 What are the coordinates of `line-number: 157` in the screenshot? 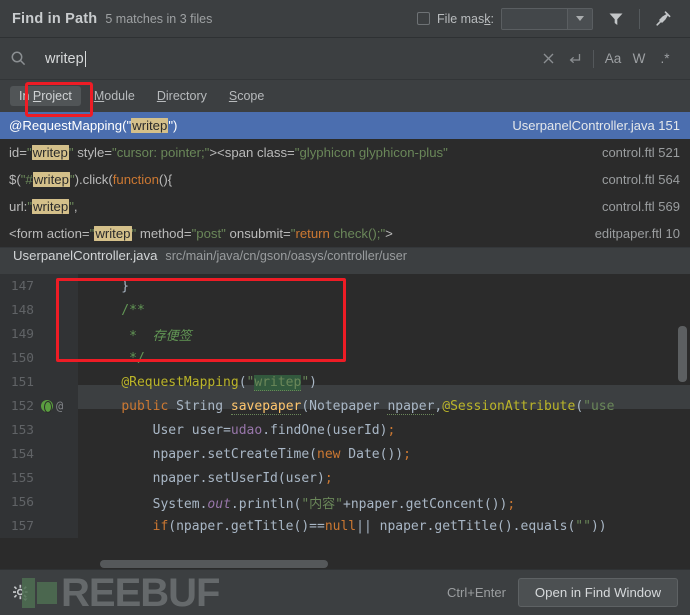 It's located at (22, 526).